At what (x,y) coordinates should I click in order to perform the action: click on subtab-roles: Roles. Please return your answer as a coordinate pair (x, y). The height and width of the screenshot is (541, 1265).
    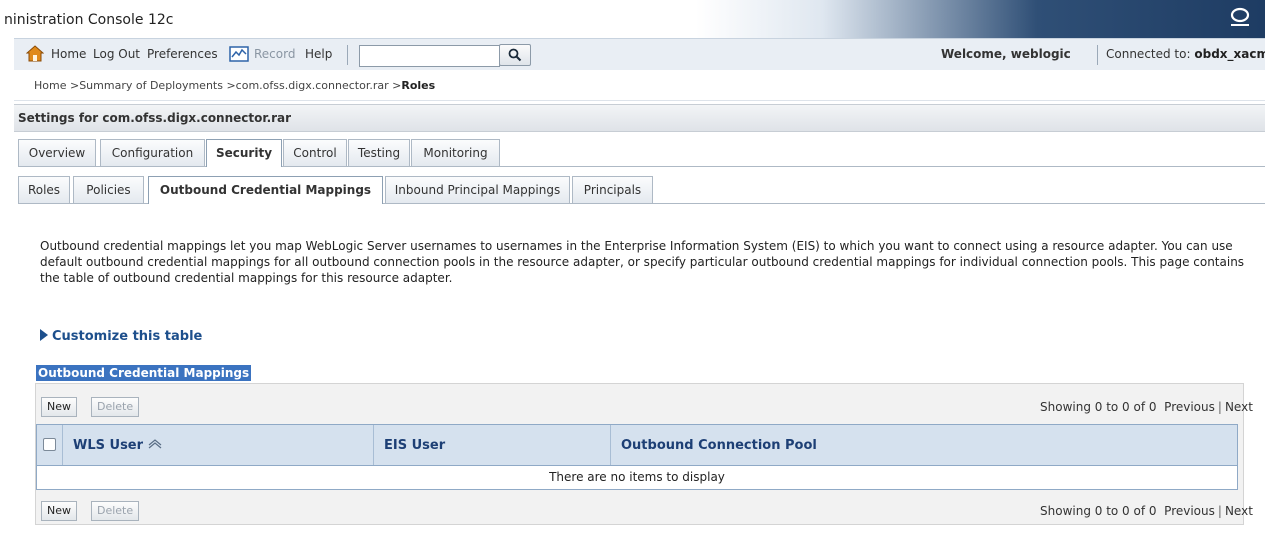
    Looking at the image, I should click on (44, 189).